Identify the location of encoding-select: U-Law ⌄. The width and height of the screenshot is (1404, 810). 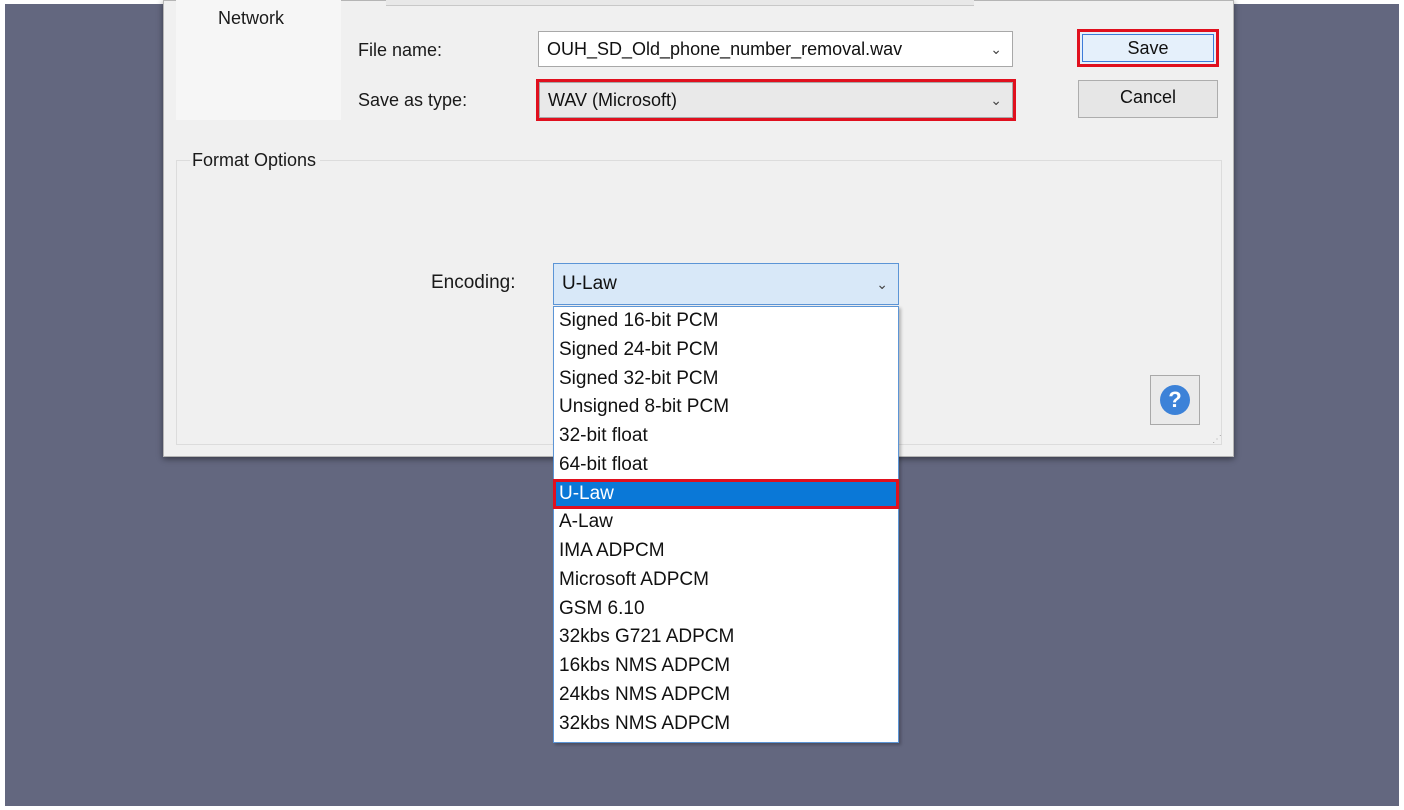
(726, 284).